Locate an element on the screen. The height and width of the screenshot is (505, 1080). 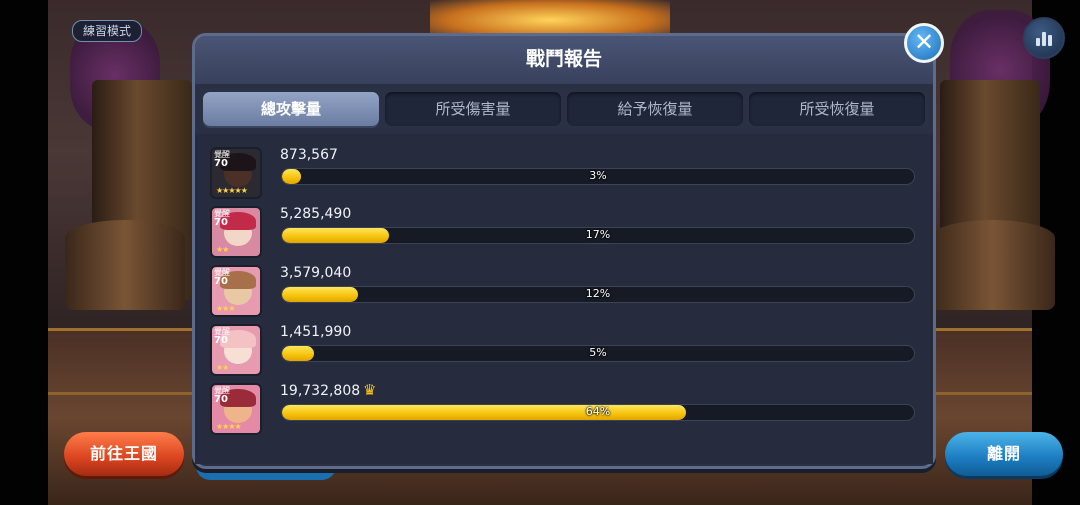
list-item: 覺醒 70 ★★★ 3,579,040 12% is located at coordinates (564, 294).